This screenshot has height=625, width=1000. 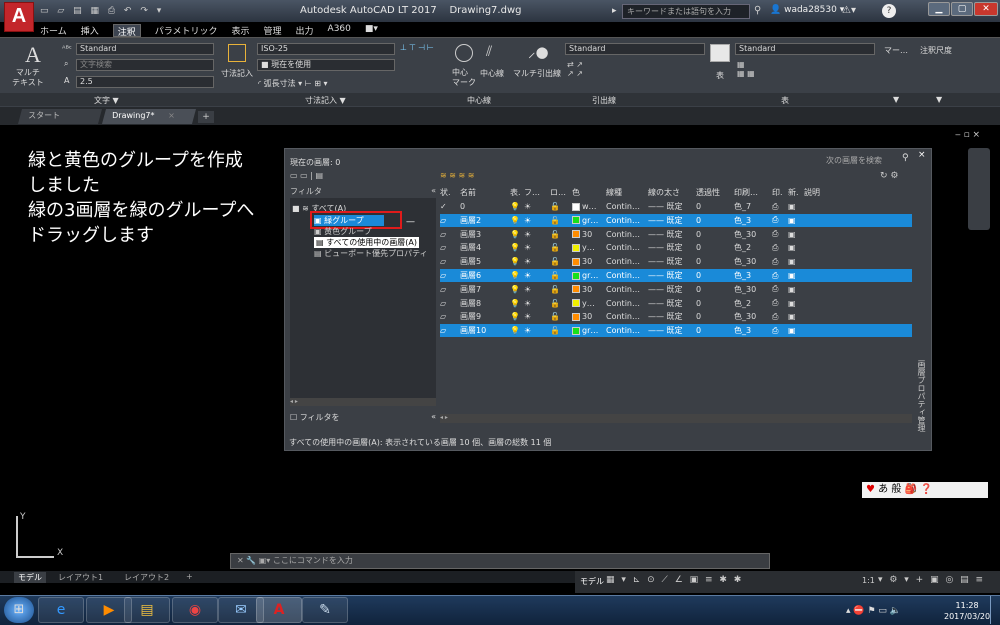 What do you see at coordinates (849, 10) in the screenshot?
I see `exchange-icon: ⚠▾` at bounding box center [849, 10].